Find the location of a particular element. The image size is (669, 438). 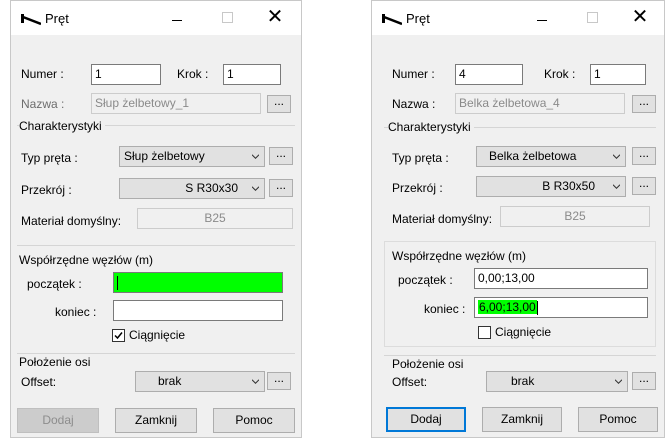

checkmark-icon is located at coordinates (118, 336).